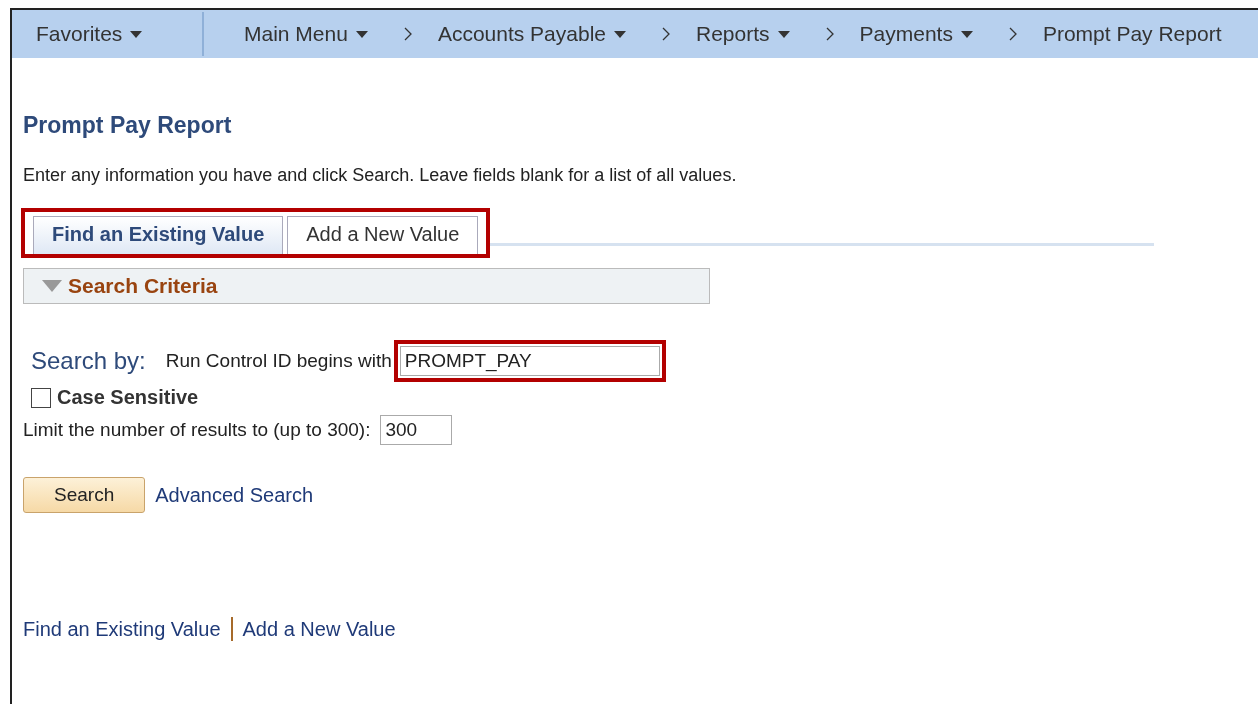 The image size is (1258, 704). What do you see at coordinates (89, 34) in the screenshot?
I see `favorites-menu: Favorites` at bounding box center [89, 34].